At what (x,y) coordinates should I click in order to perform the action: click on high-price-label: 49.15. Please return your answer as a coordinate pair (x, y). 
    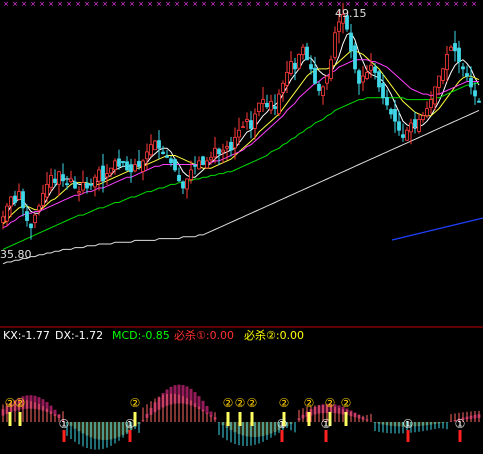
    Looking at the image, I should click on (351, 13).